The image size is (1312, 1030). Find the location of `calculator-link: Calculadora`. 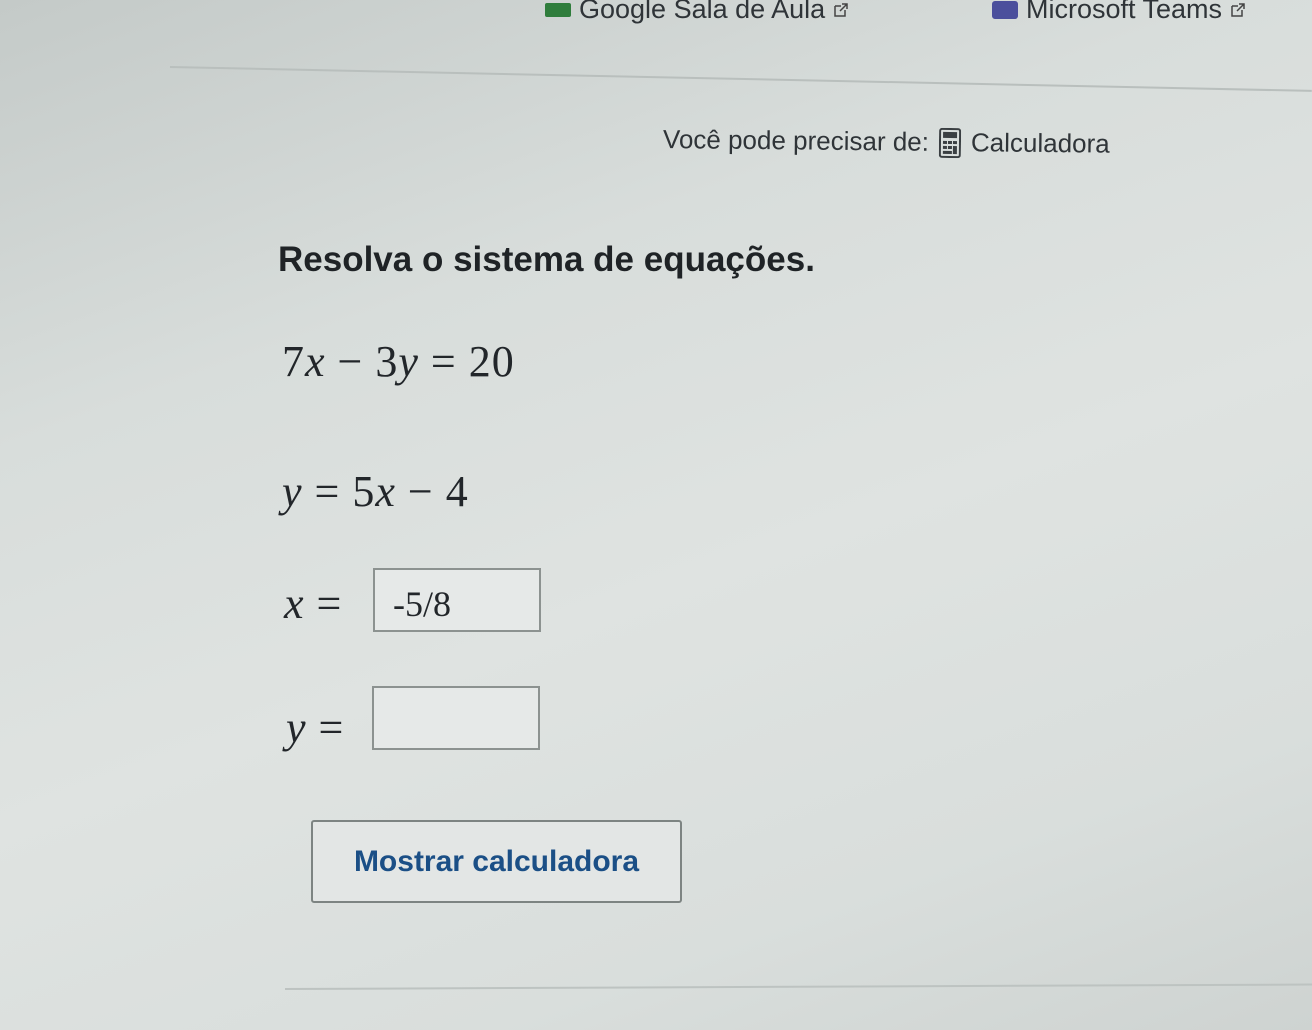

calculator-link: Calculadora is located at coordinates (1024, 143).